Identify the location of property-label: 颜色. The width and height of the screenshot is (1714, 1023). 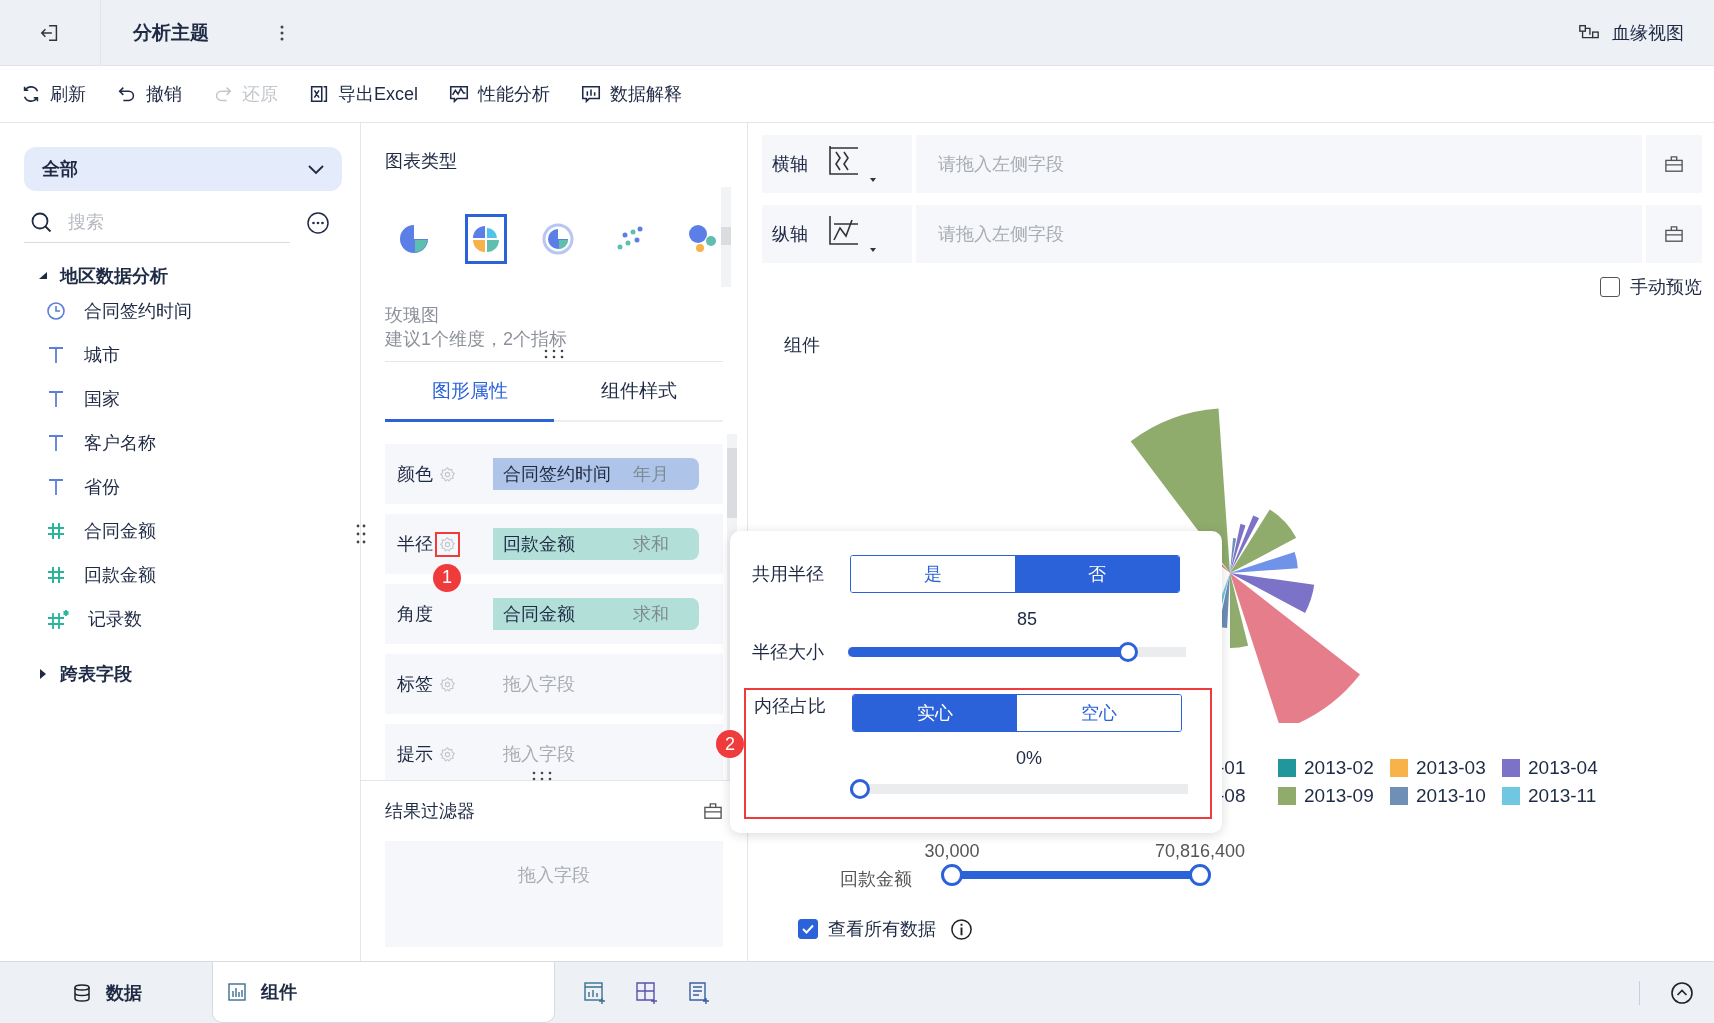
(415, 474).